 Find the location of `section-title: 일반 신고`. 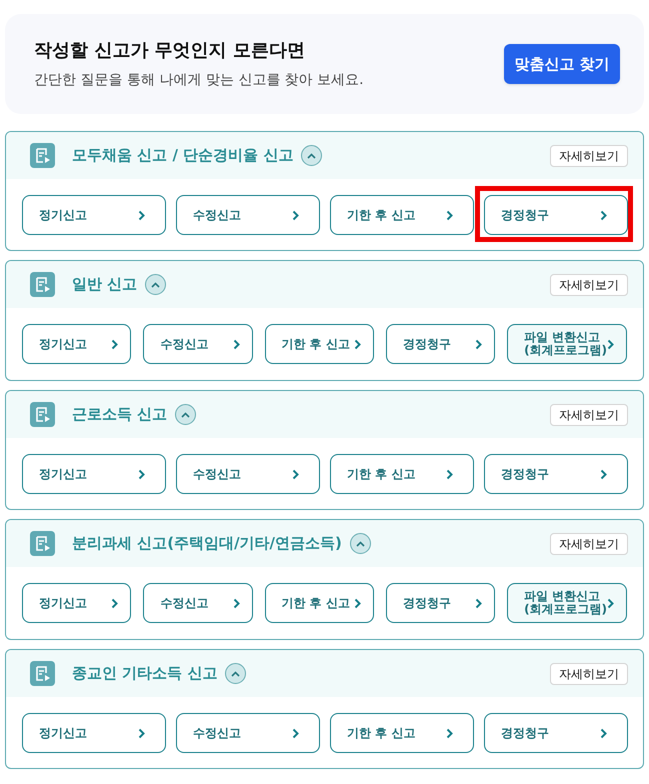

section-title: 일반 신고 is located at coordinates (105, 285).